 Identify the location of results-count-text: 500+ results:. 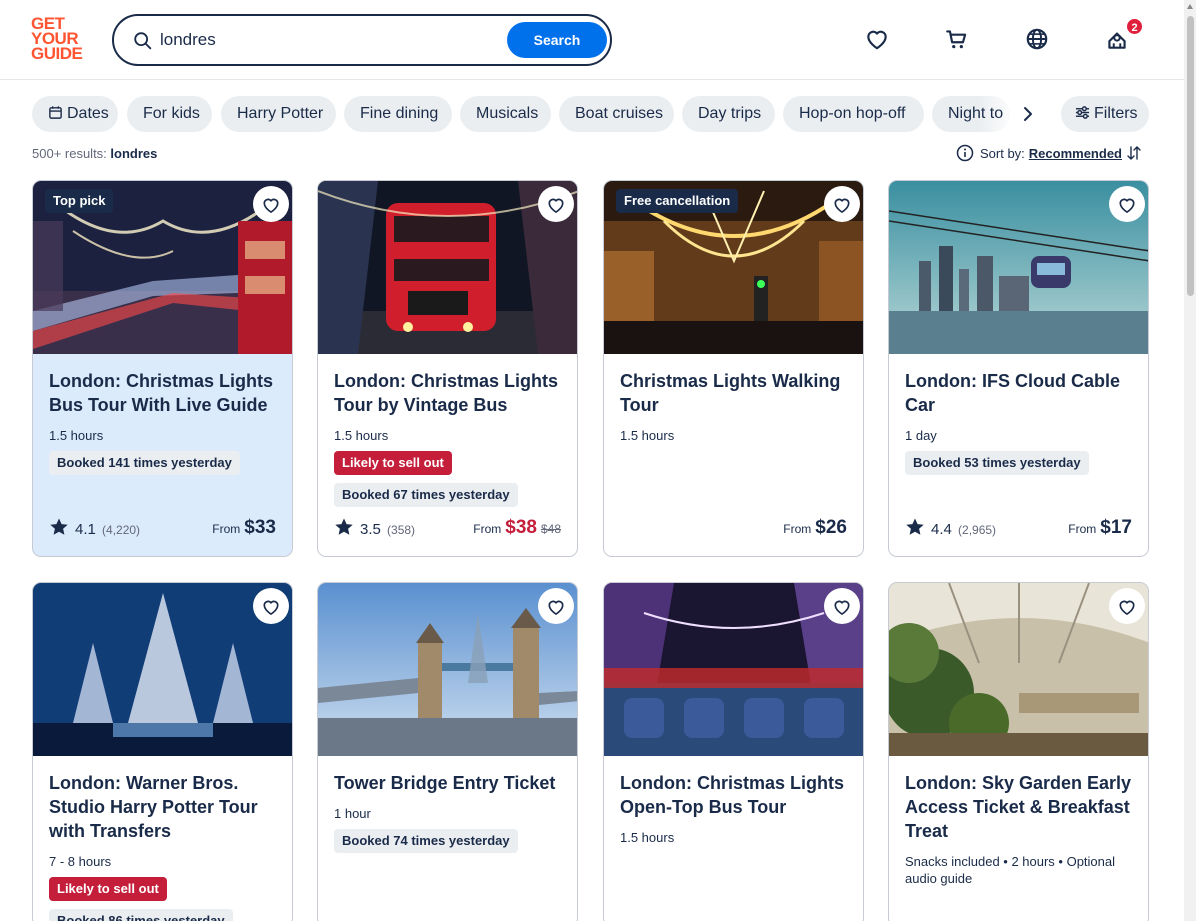
(69, 153).